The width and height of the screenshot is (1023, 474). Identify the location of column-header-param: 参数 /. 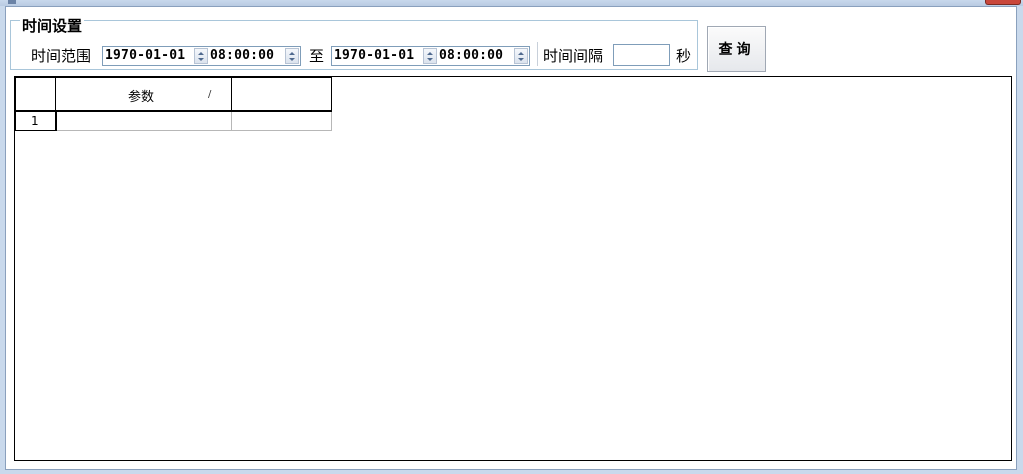
(143, 94).